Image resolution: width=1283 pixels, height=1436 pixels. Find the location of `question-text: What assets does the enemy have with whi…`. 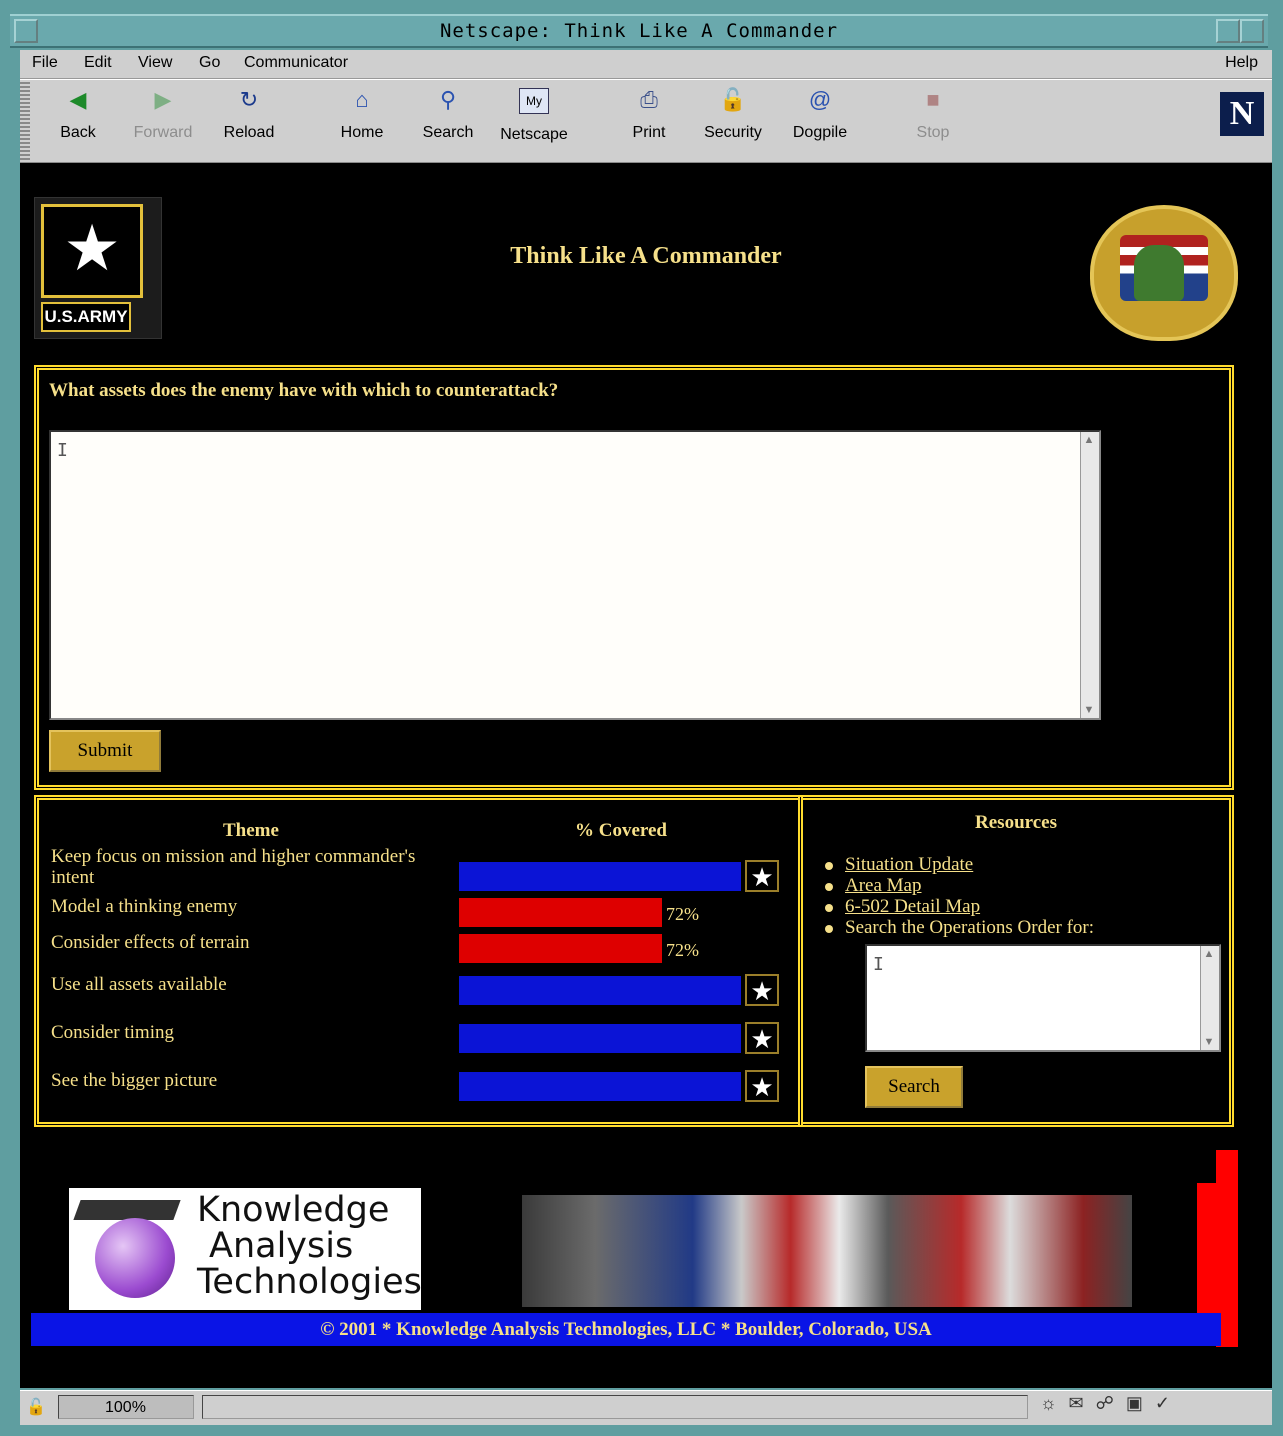

question-text: What assets does the enemy have with whi… is located at coordinates (304, 390).